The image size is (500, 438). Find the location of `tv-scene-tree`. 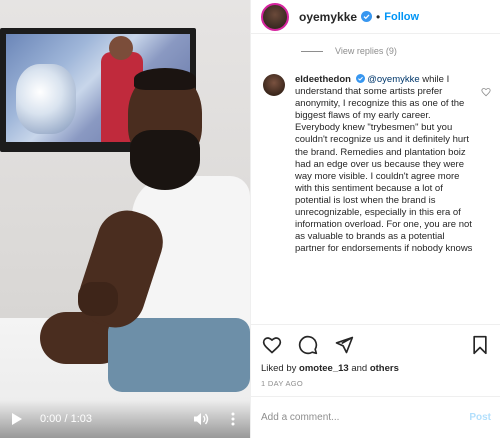

tv-scene-tree is located at coordinates (46, 99).